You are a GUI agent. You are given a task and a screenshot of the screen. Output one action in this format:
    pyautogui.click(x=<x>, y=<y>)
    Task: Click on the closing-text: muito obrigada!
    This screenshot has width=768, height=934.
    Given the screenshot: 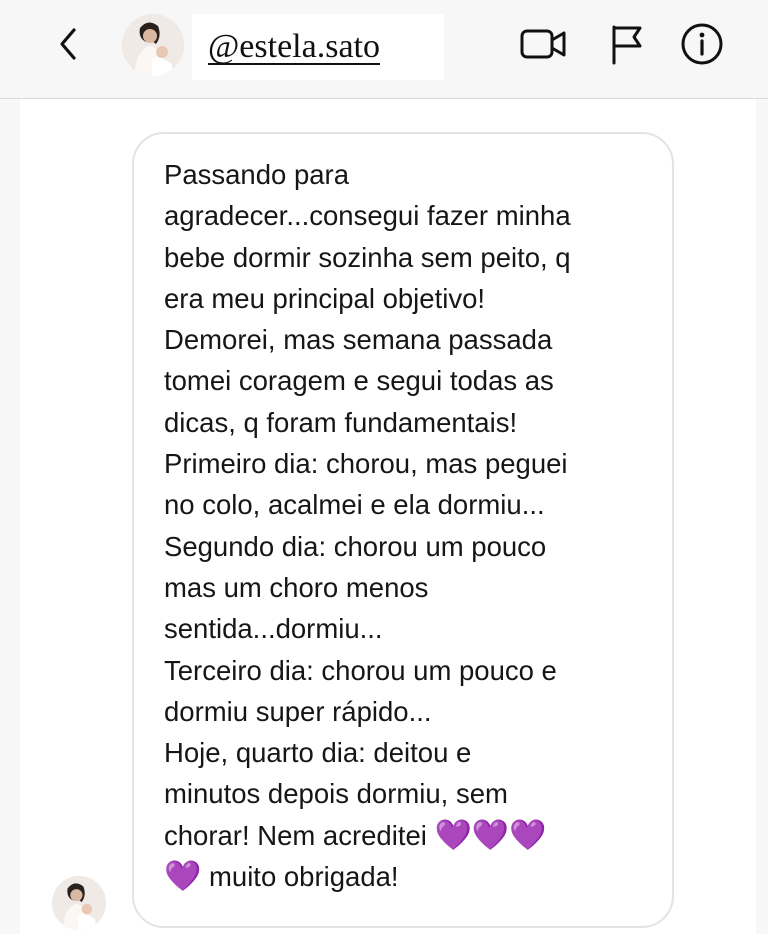 What is the action you would take?
    pyautogui.click(x=300, y=877)
    